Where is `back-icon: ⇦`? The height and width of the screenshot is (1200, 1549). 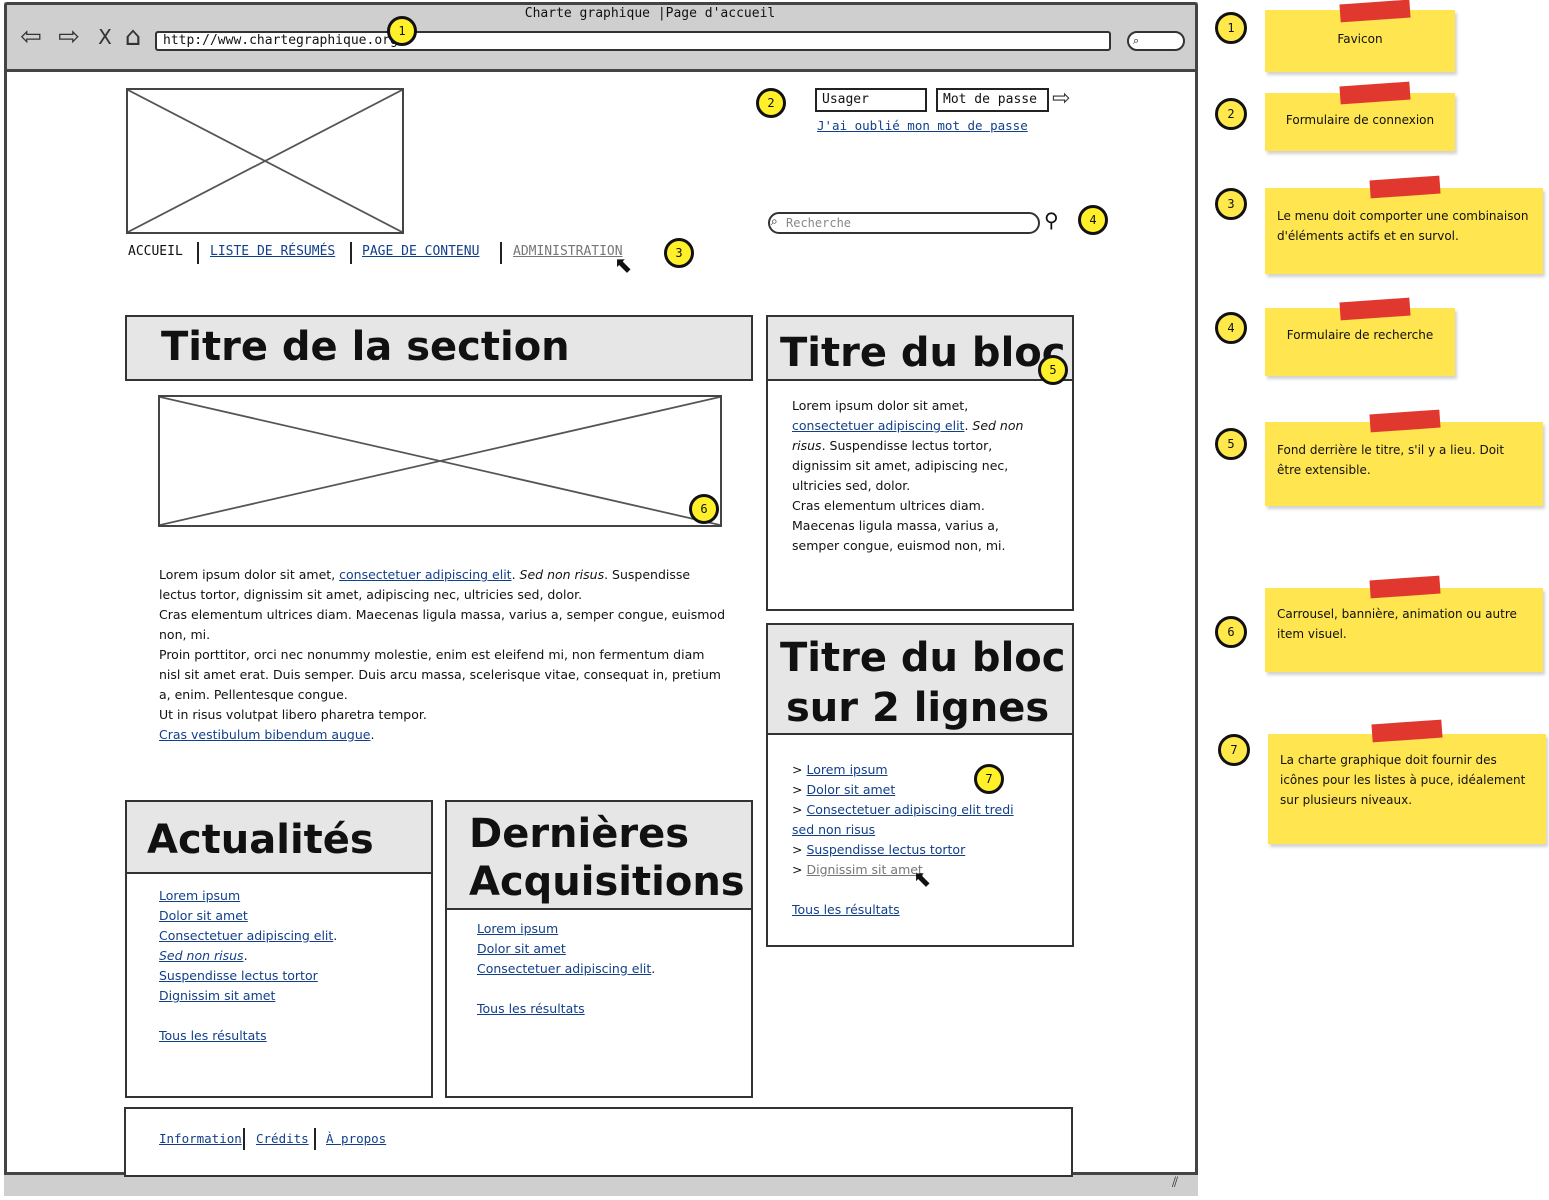 back-icon: ⇦ is located at coordinates (31, 37).